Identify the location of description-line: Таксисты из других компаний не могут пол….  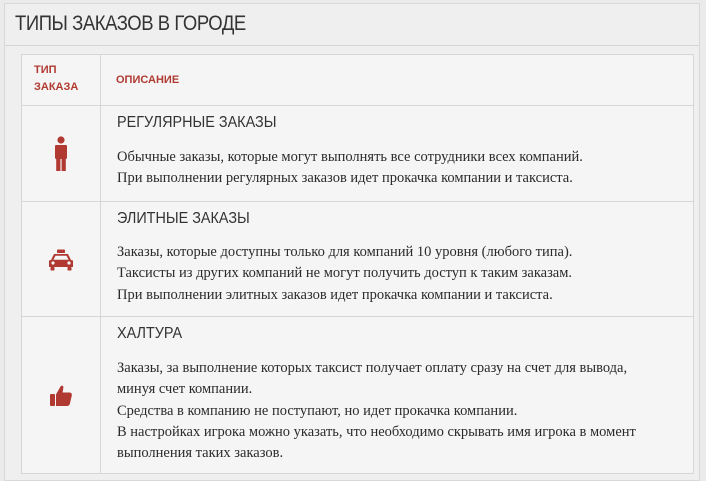
(345, 273).